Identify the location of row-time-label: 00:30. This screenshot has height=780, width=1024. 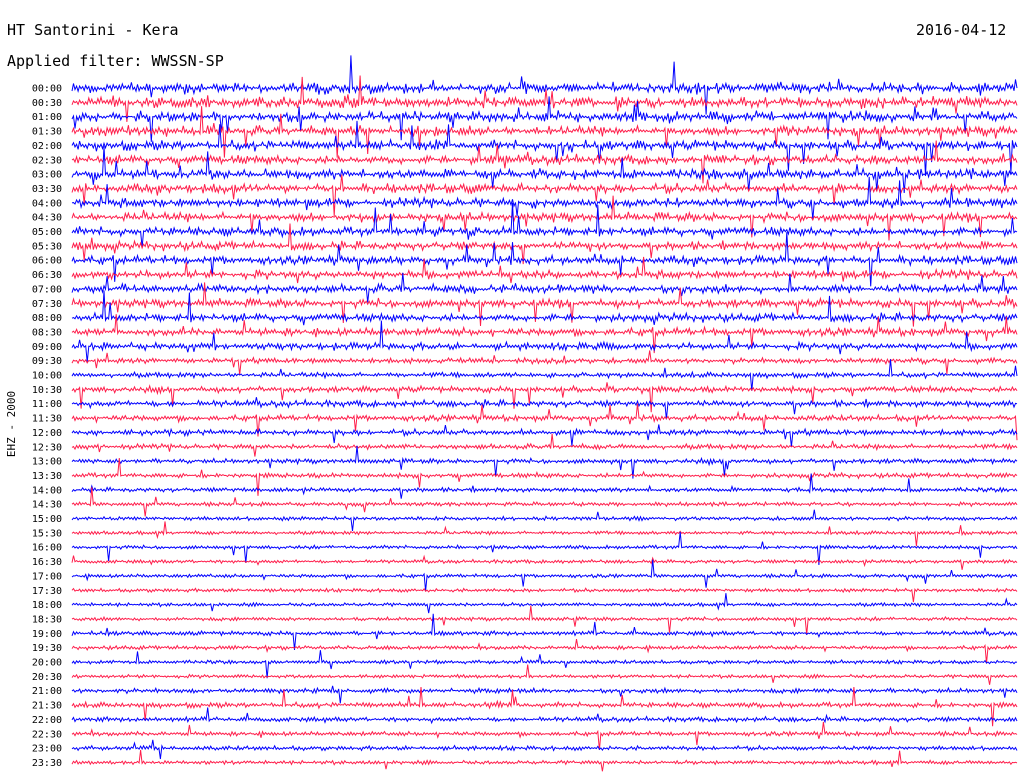
(47, 103).